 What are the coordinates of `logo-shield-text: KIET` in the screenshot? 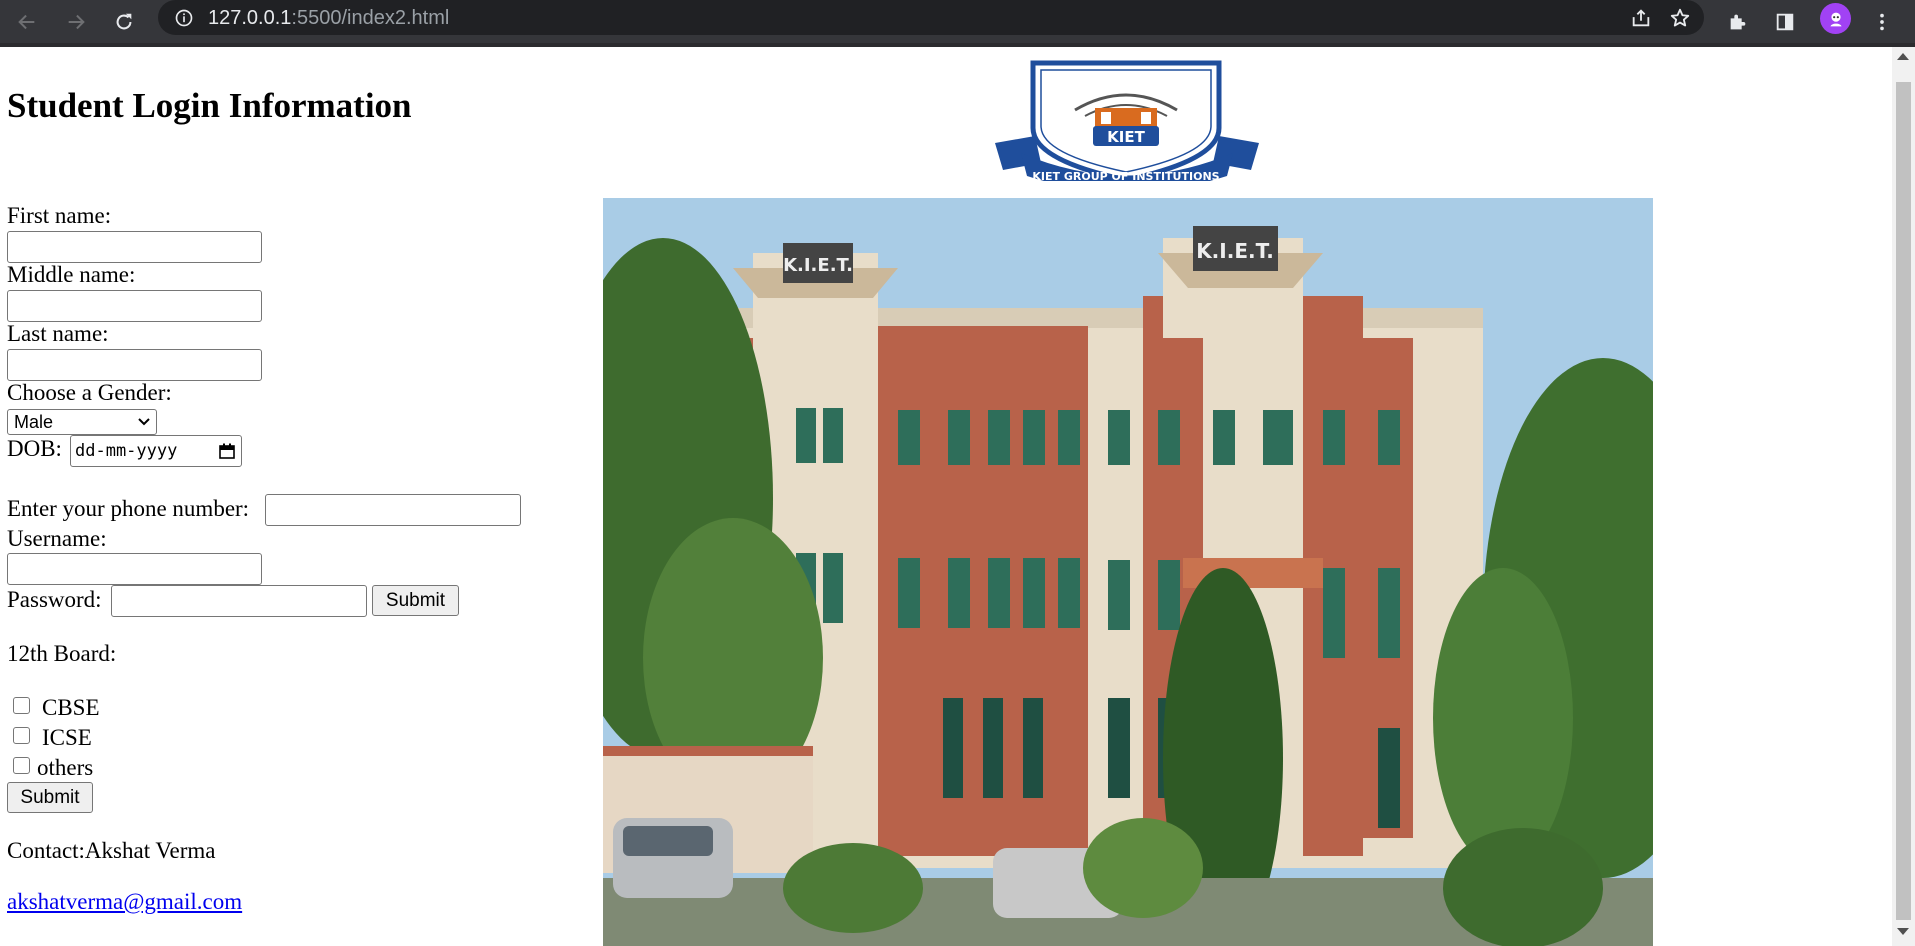 It's located at (1126, 137).